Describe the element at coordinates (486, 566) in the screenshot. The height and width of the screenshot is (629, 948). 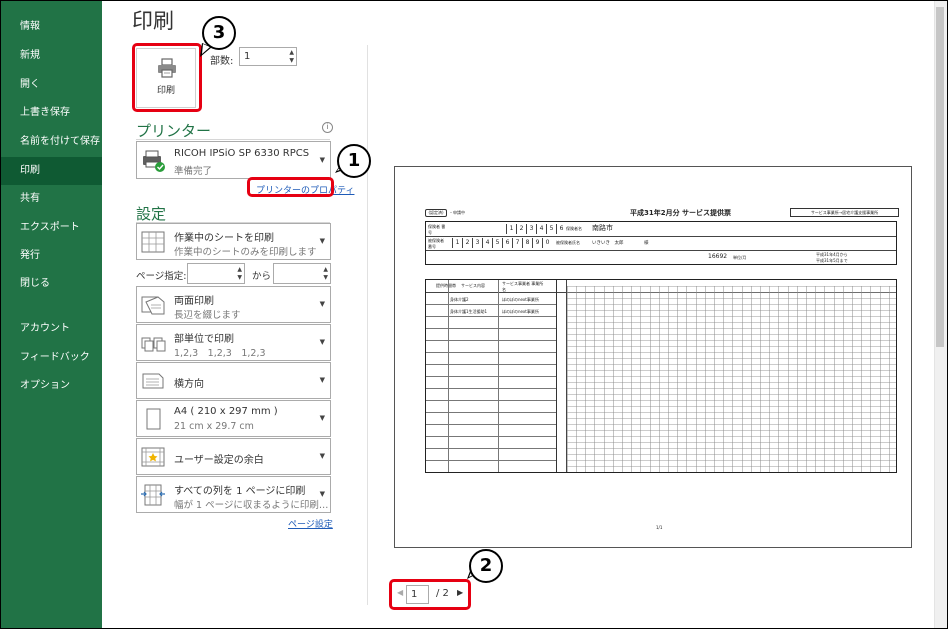
I see `callout-badge-2: 2` at that location.